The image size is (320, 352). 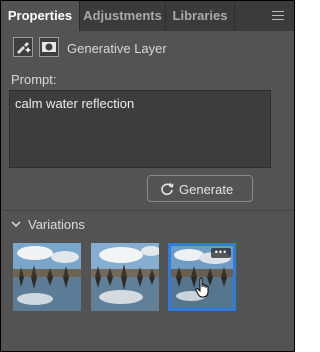 I want to click on mask-icon, so click(x=49, y=47).